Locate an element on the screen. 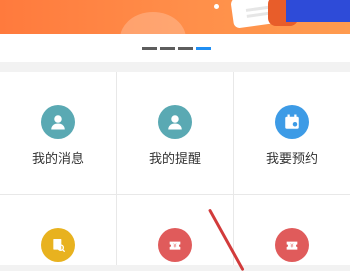 The width and height of the screenshot is (350, 271). promo-banner is located at coordinates (175, 17).